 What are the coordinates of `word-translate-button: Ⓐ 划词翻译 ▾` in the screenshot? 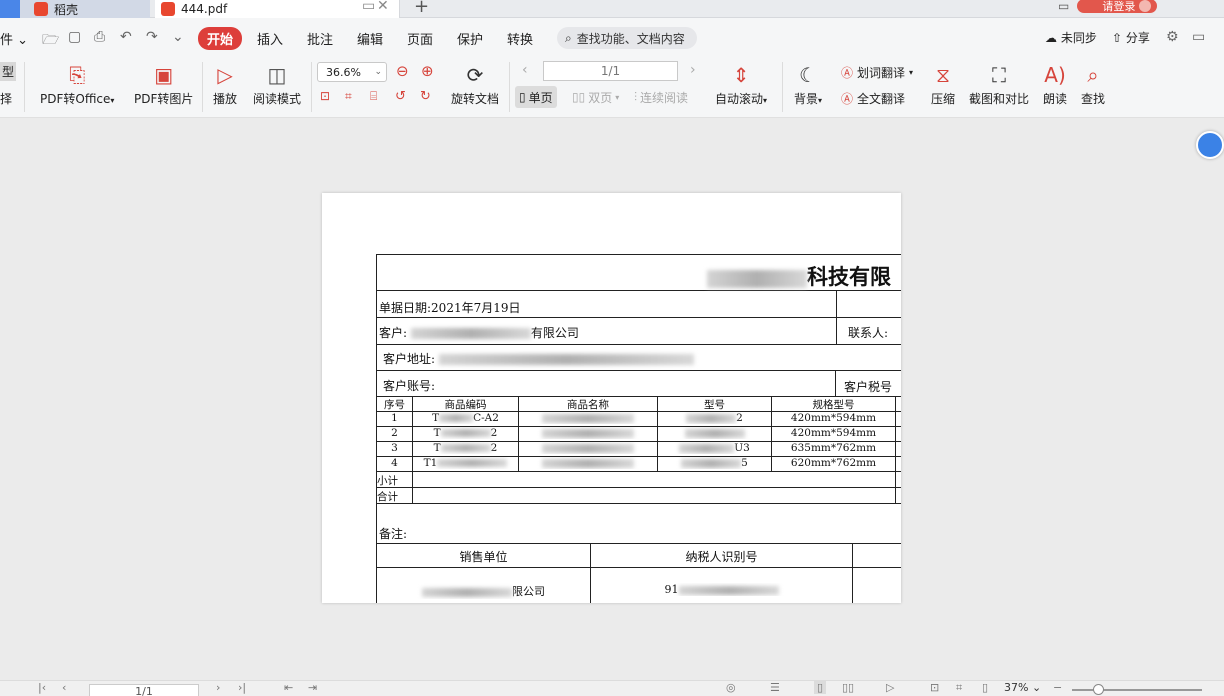 It's located at (877, 72).